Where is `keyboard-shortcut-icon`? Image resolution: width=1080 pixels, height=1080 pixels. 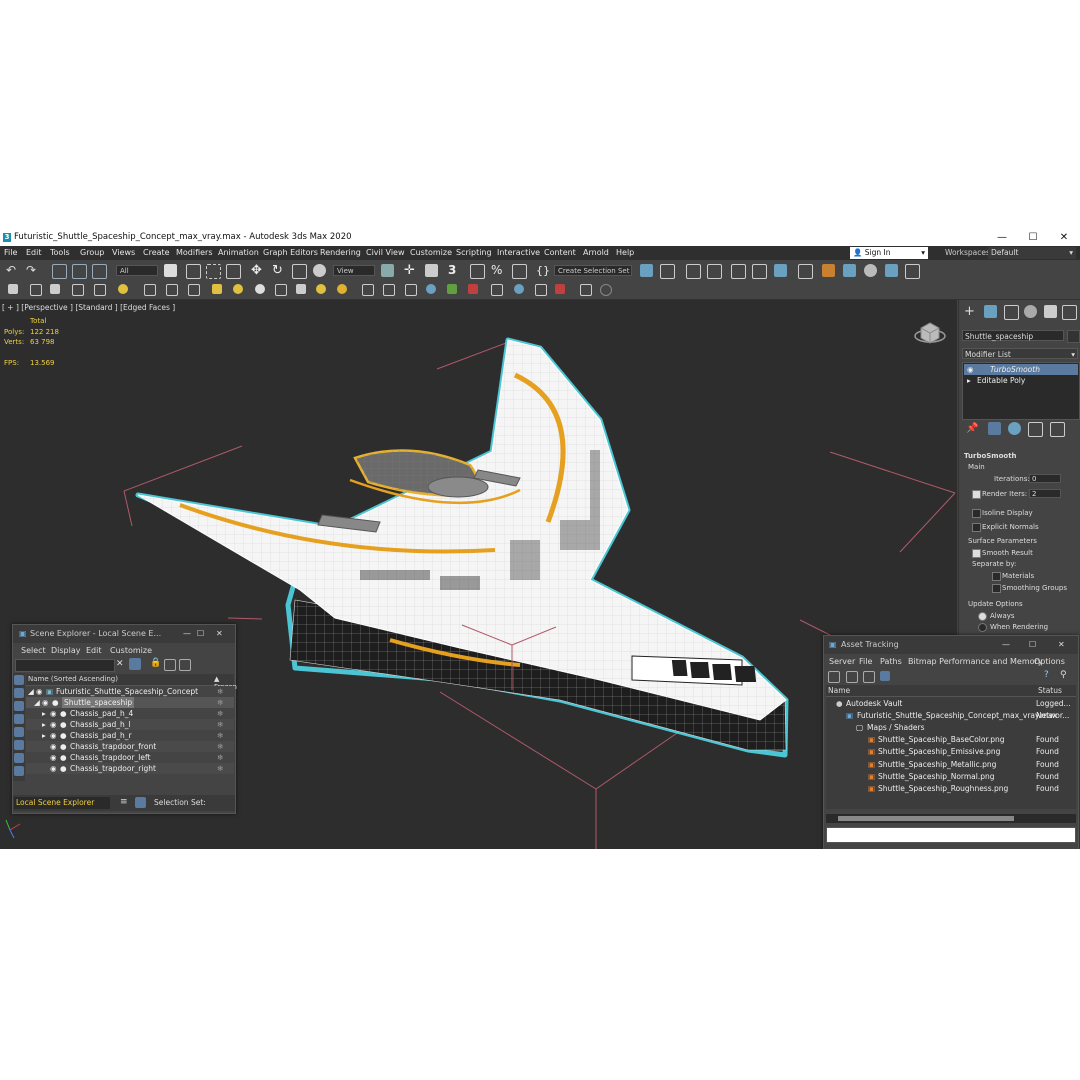
keyboard-shortcut-icon is located at coordinates (431, 270).